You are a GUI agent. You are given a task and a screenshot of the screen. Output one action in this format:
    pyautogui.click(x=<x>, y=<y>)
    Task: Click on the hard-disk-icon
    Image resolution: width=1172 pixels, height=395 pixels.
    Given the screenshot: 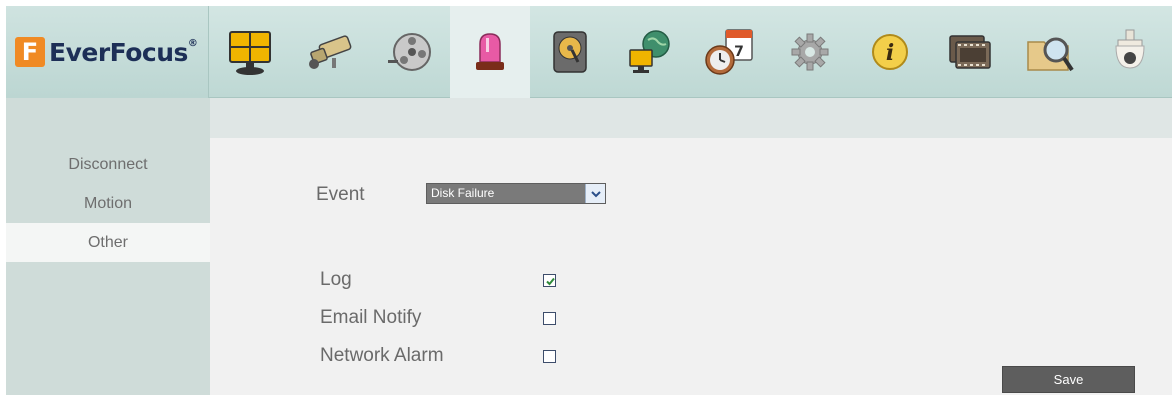 What is the action you would take?
    pyautogui.click(x=570, y=52)
    